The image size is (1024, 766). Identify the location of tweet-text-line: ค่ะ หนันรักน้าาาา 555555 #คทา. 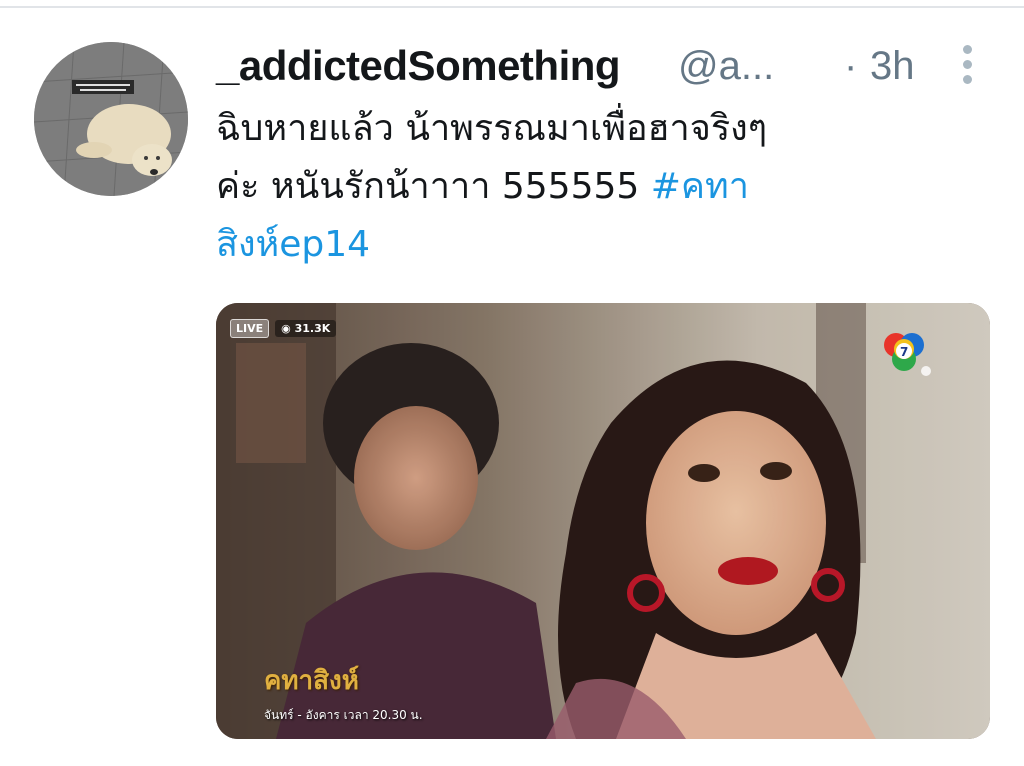
(596, 187).